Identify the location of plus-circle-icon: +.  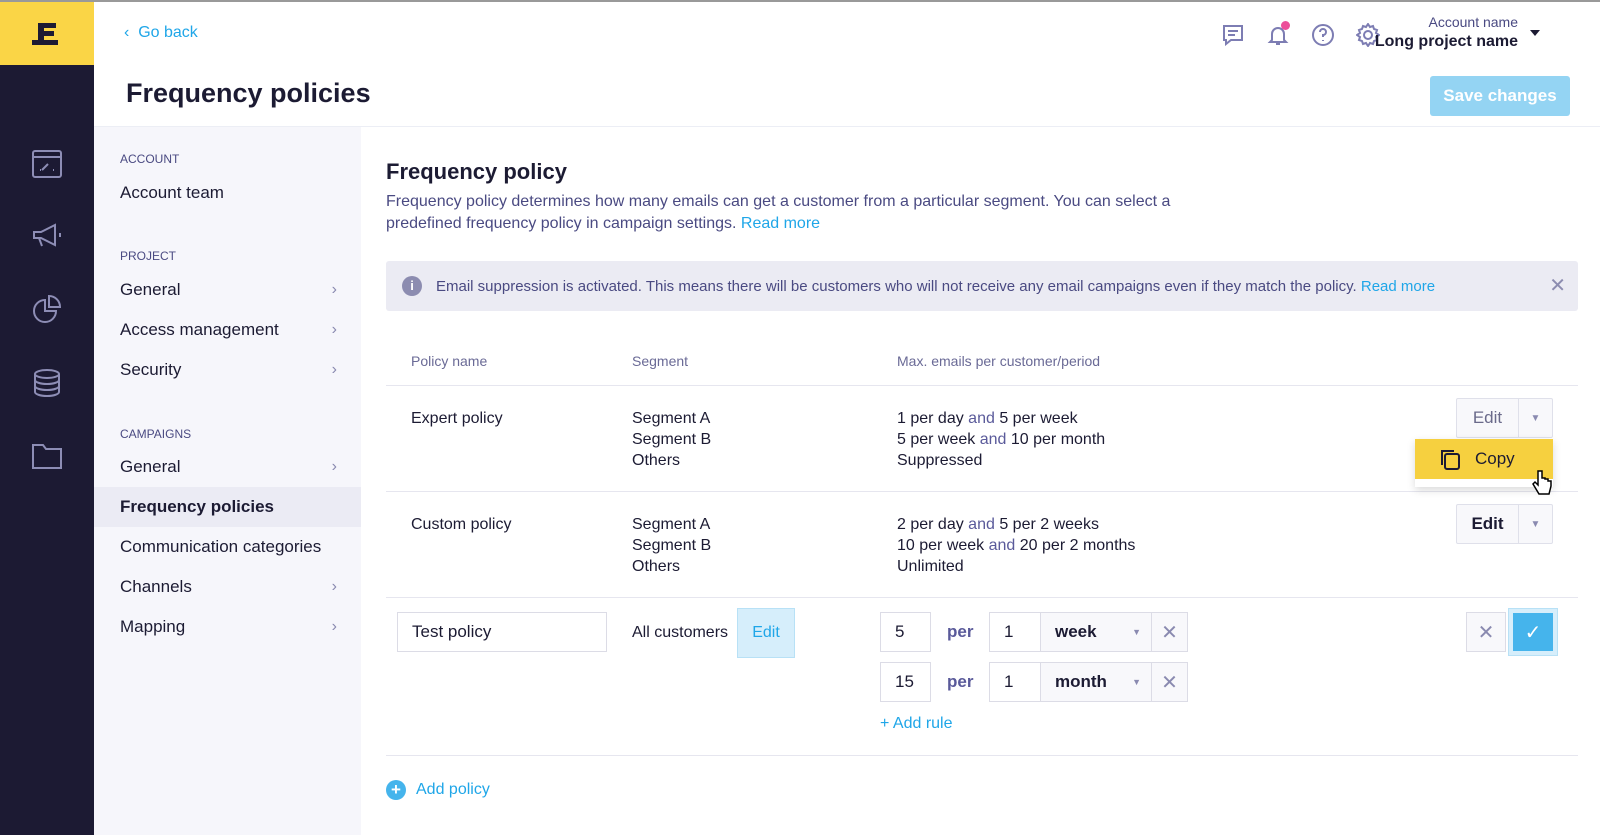
(396, 790).